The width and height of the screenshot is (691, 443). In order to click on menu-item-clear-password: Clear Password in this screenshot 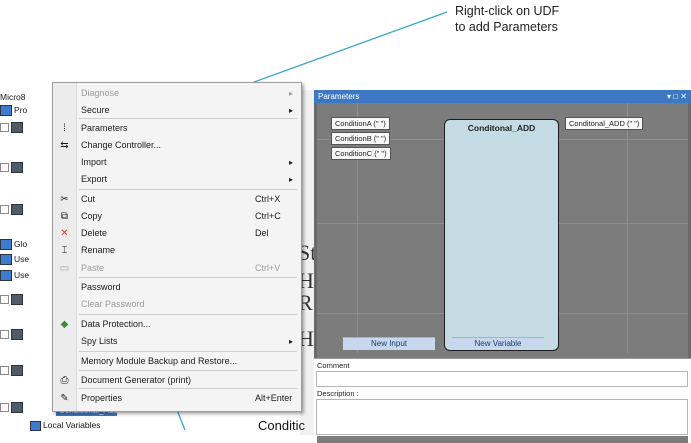, I will do `click(177, 304)`.